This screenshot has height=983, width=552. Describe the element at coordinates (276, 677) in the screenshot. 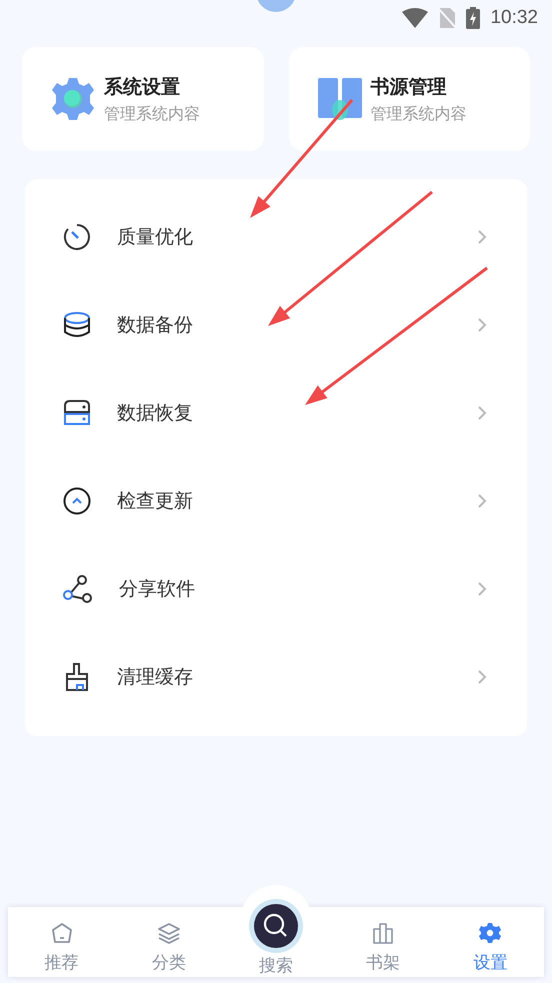

I see `menu-item: 清理缓存` at that location.